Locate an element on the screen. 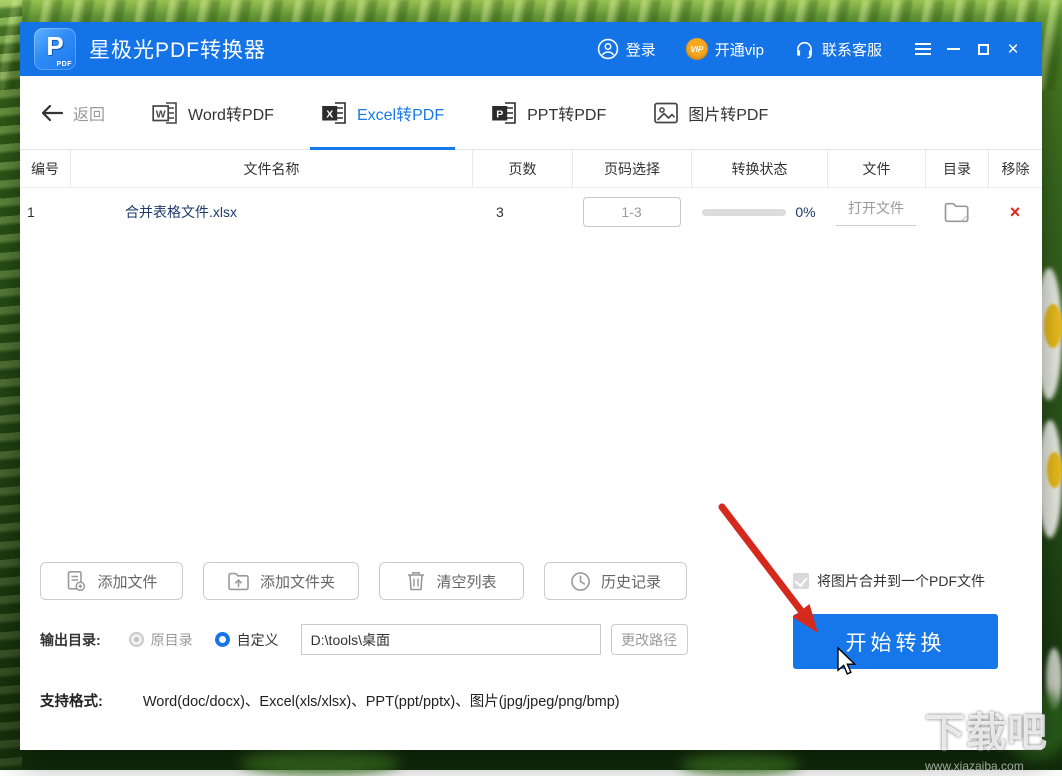 This screenshot has height=776, width=1062. merge-label: 将图片合并到一个PDF文件 is located at coordinates (901, 581).